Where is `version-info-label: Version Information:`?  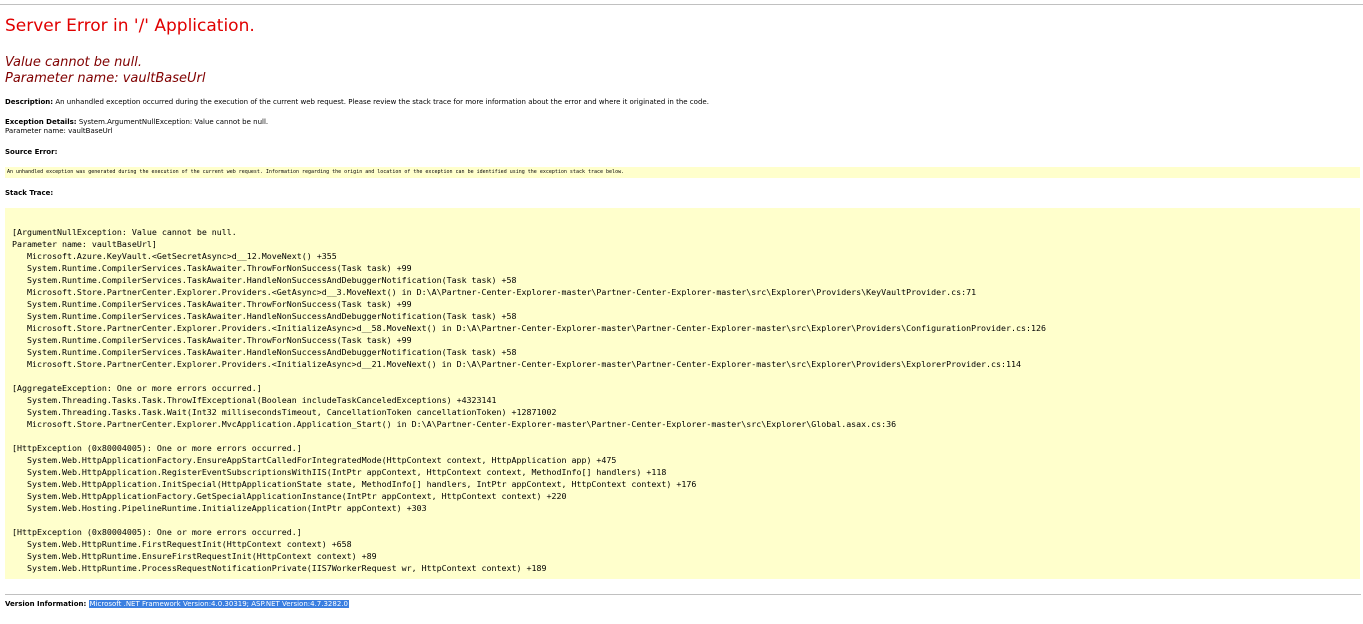 version-info-label: Version Information: is located at coordinates (46, 604).